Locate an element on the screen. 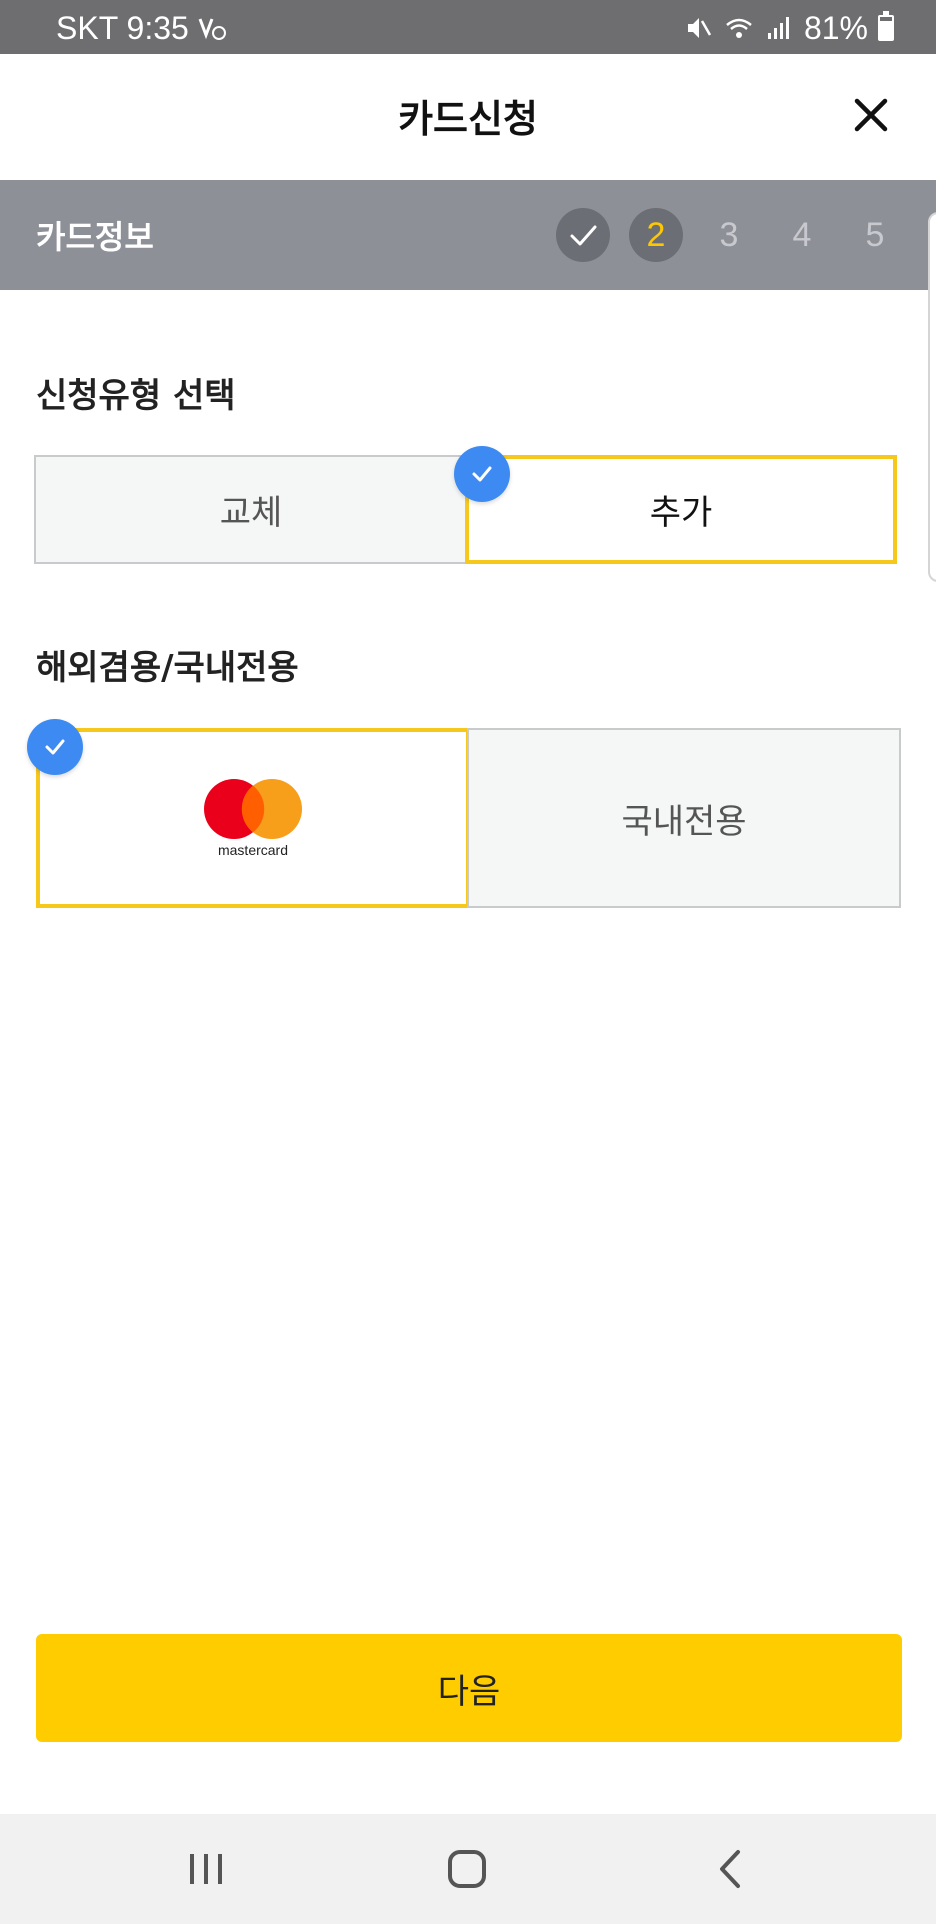 The width and height of the screenshot is (936, 1924). back-button is located at coordinates (730, 1869).